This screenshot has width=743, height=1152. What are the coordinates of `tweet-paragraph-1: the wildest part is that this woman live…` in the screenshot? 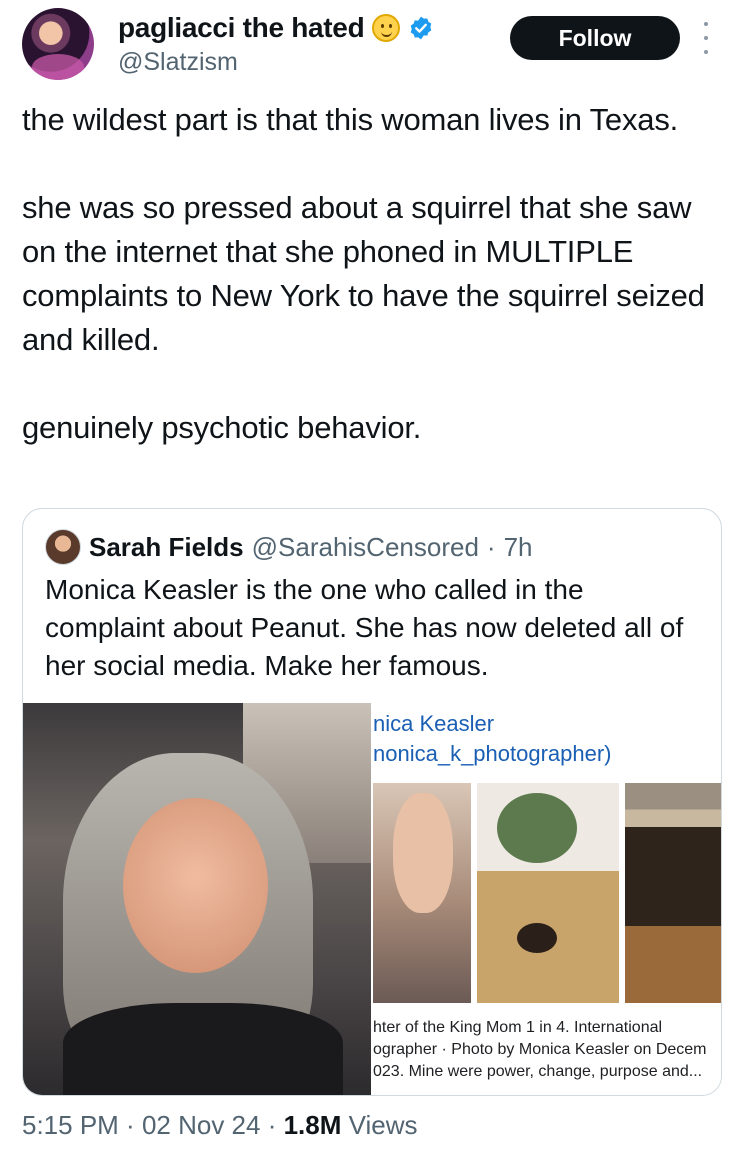 It's located at (350, 119).